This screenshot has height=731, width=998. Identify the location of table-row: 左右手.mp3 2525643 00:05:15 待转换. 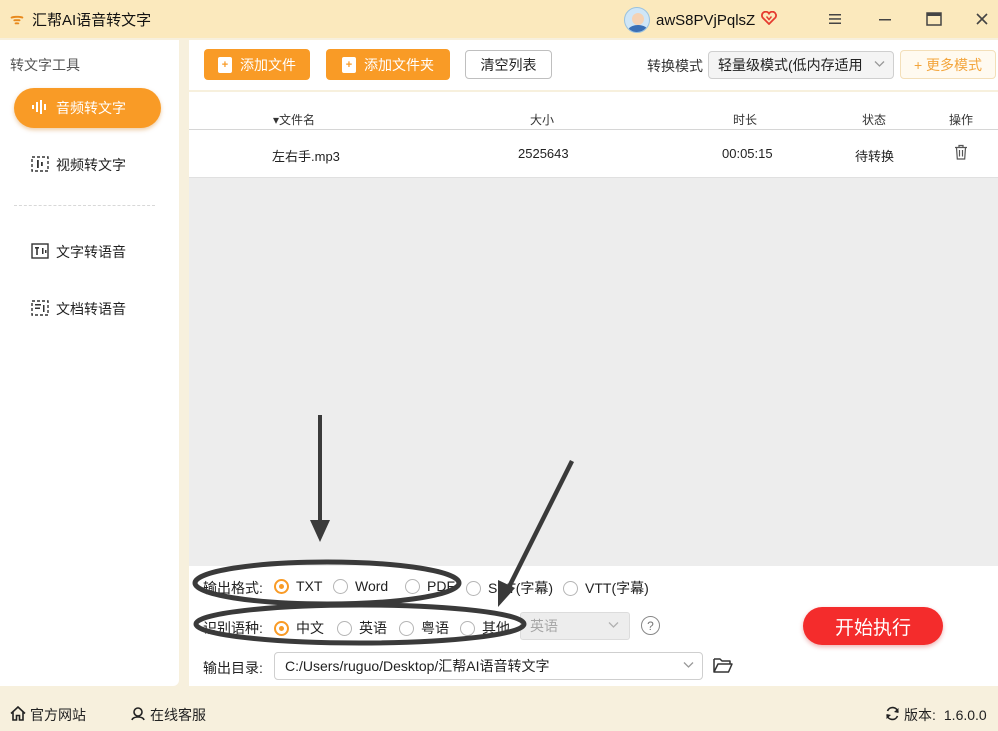
(593, 154).